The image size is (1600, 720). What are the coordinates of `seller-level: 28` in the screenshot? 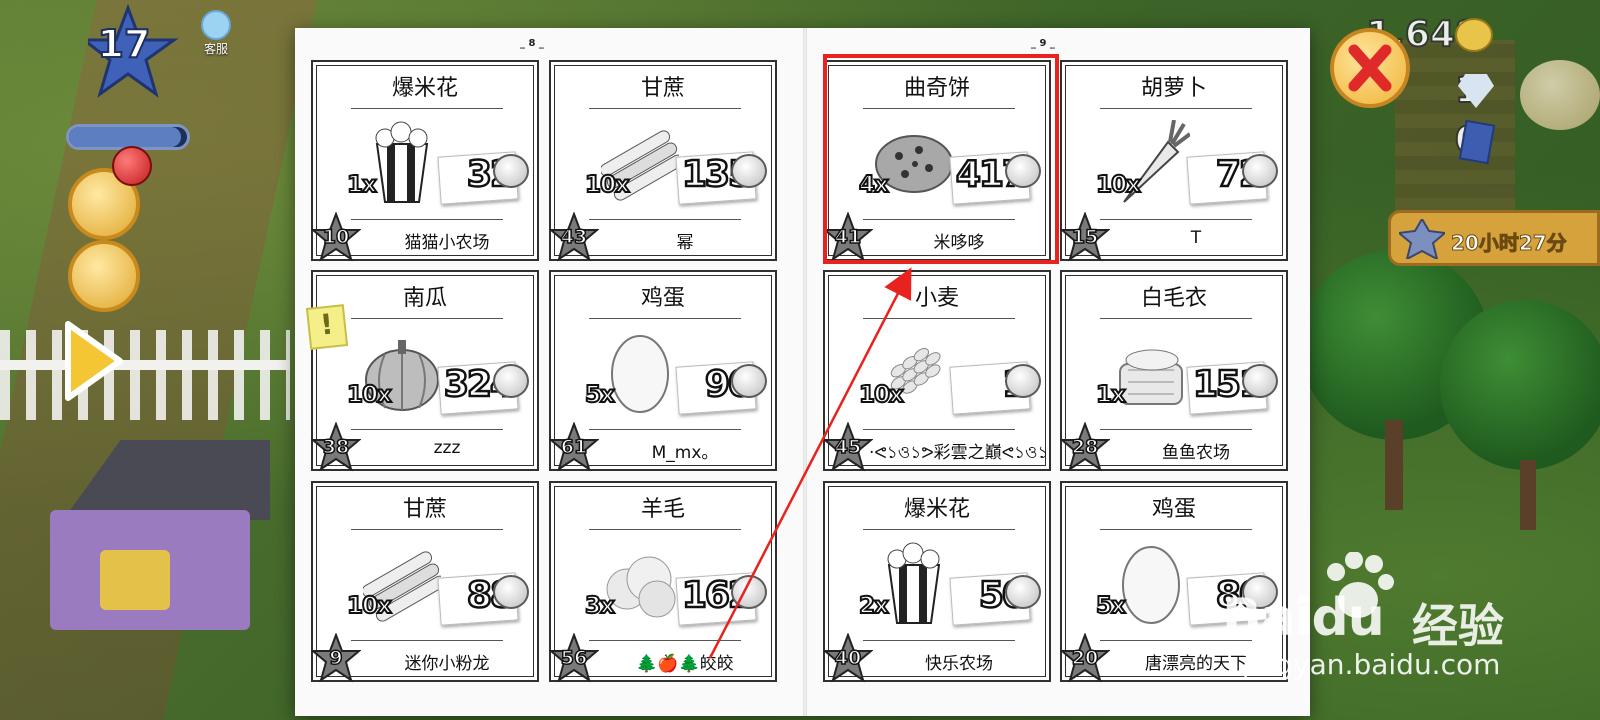 It's located at (1085, 447).